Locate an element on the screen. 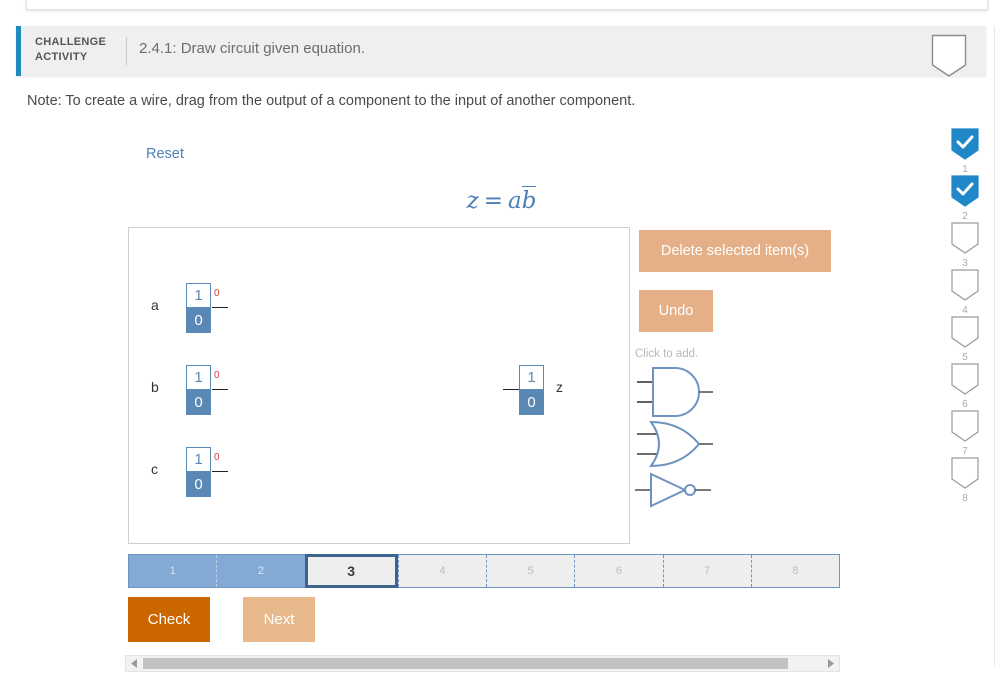 The width and height of the screenshot is (1003, 682). progress-shield-number-7: 7 is located at coordinates (965, 451).